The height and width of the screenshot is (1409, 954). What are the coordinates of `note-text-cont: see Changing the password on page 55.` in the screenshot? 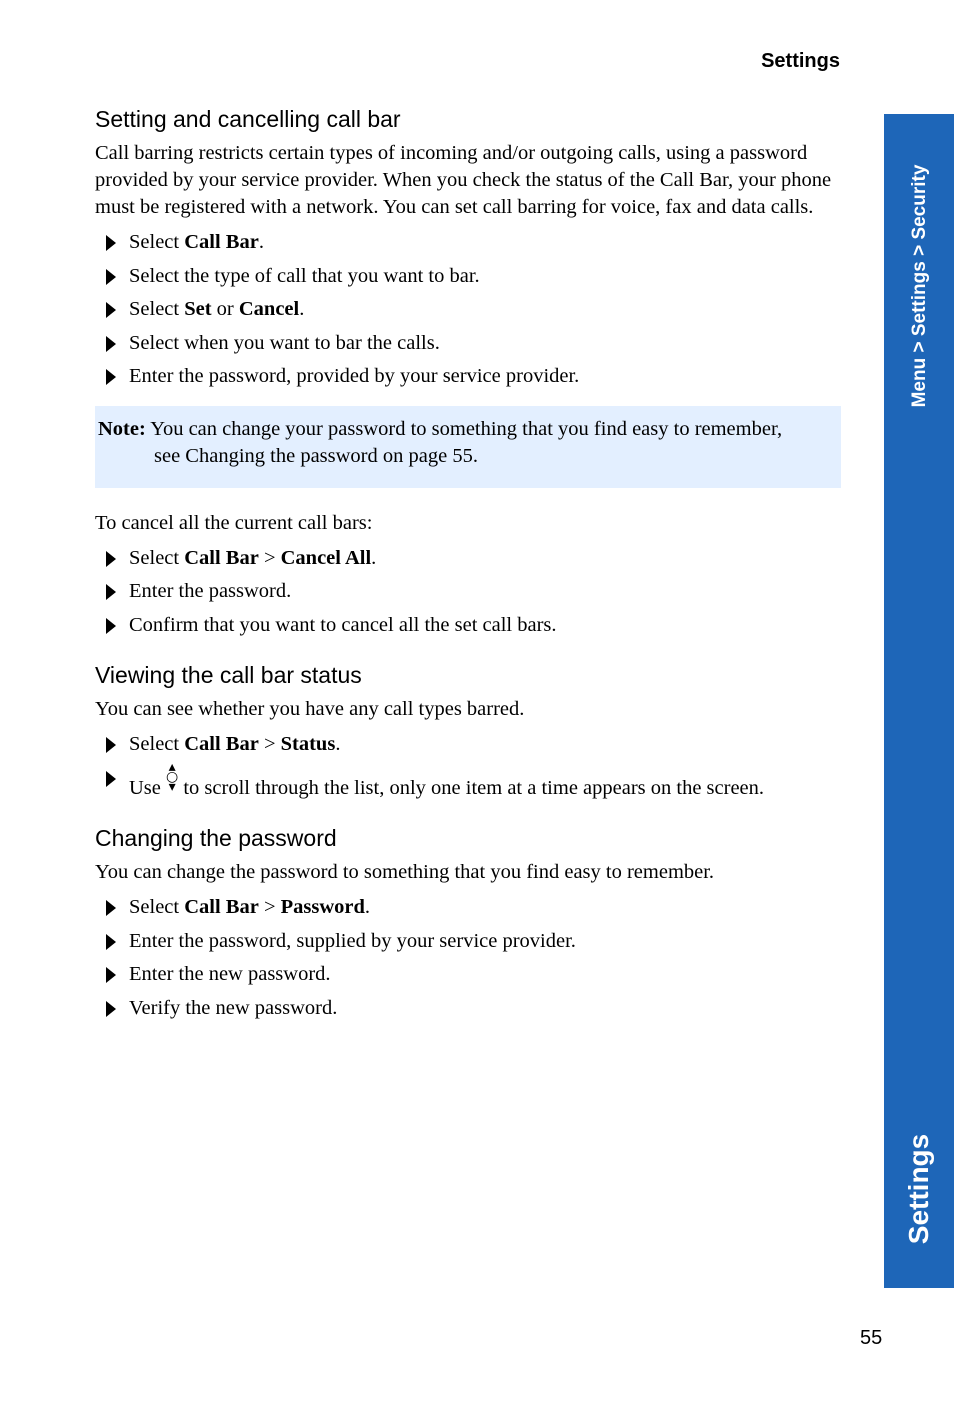 It's located at (316, 455).